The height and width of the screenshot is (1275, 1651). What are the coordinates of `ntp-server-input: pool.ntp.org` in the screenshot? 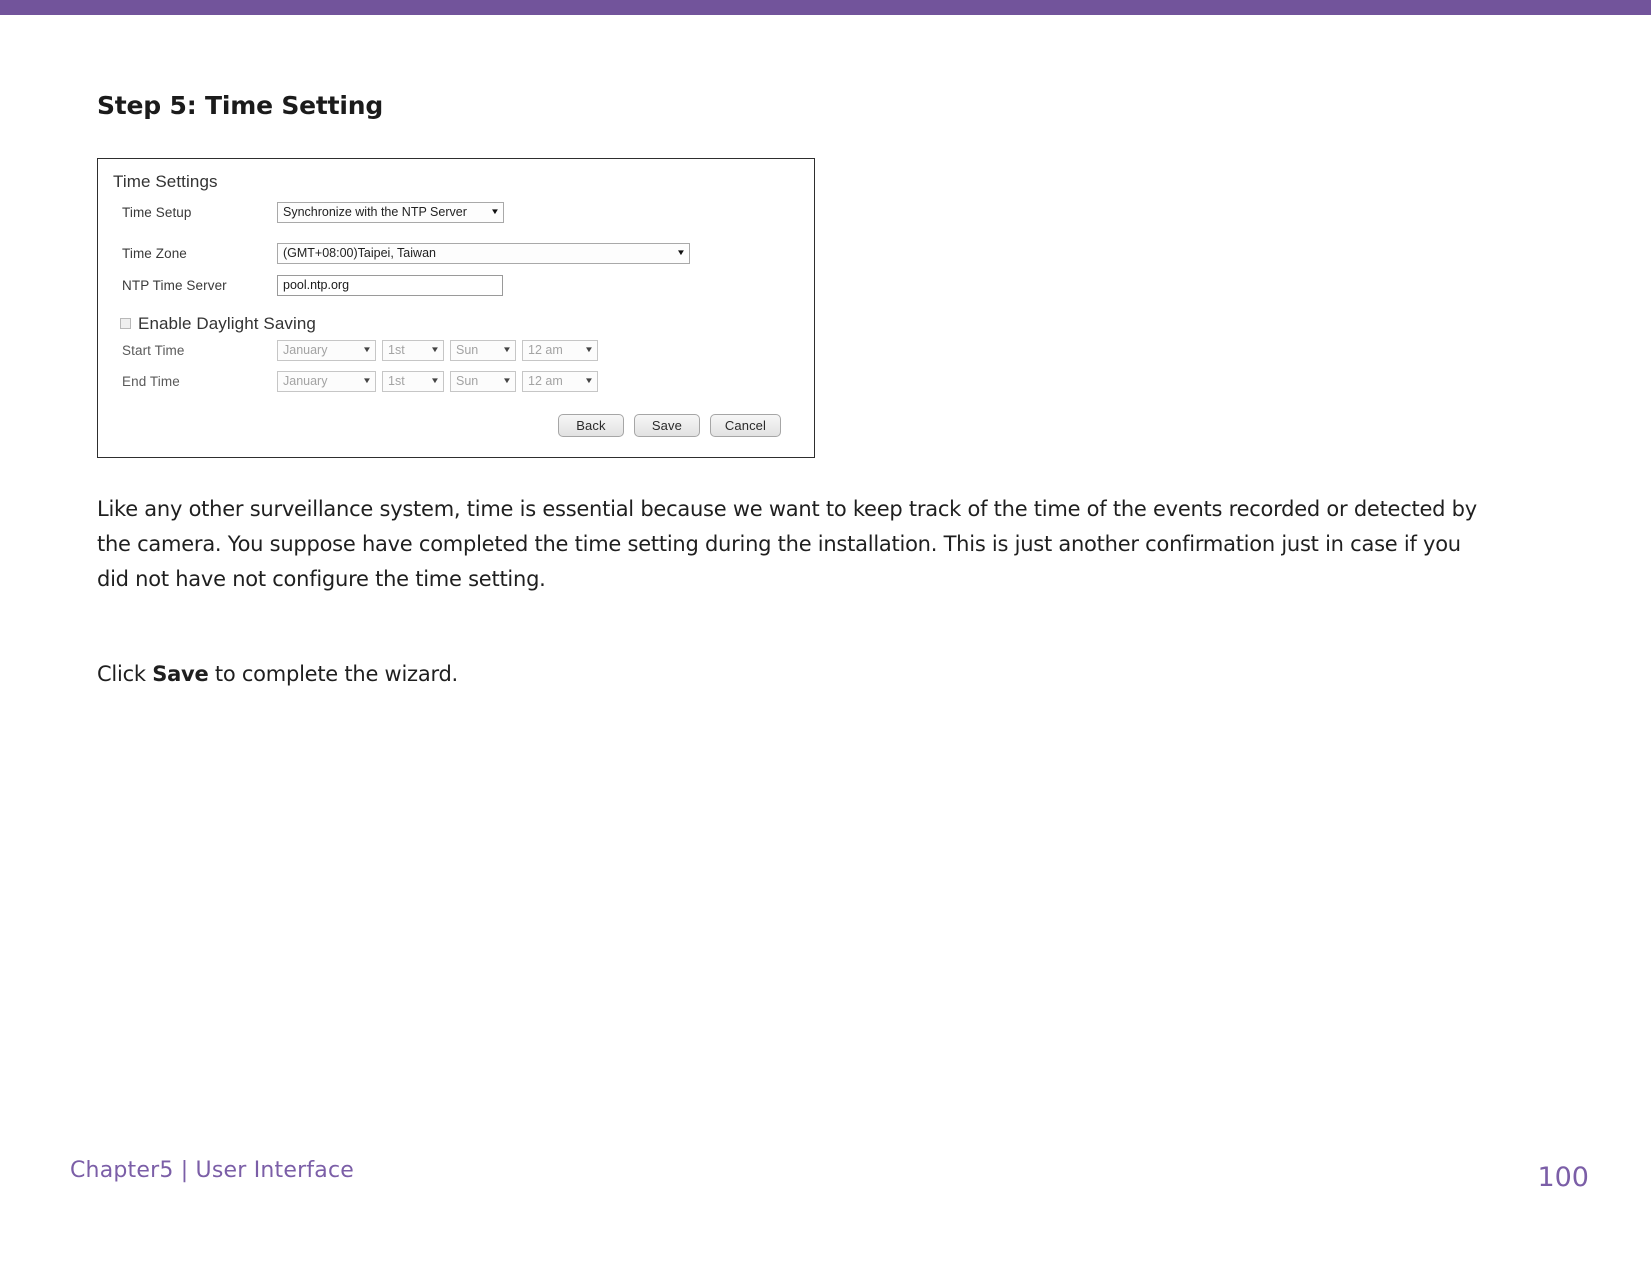 It's located at (390, 285).